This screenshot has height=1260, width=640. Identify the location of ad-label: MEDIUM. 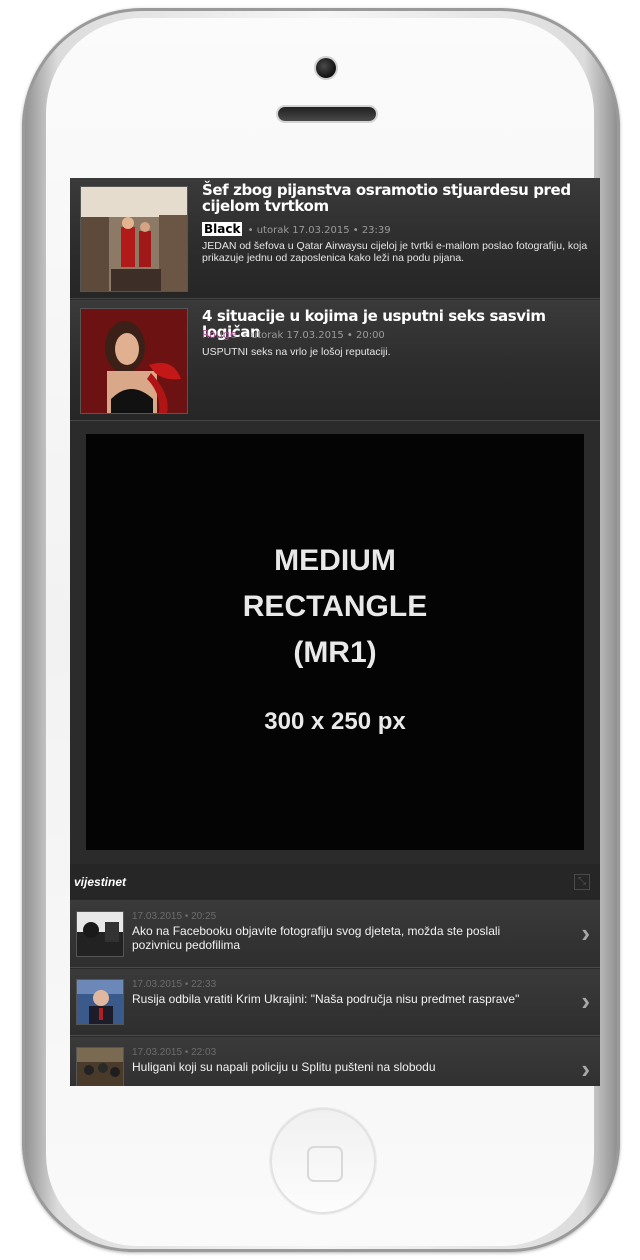
(335, 560).